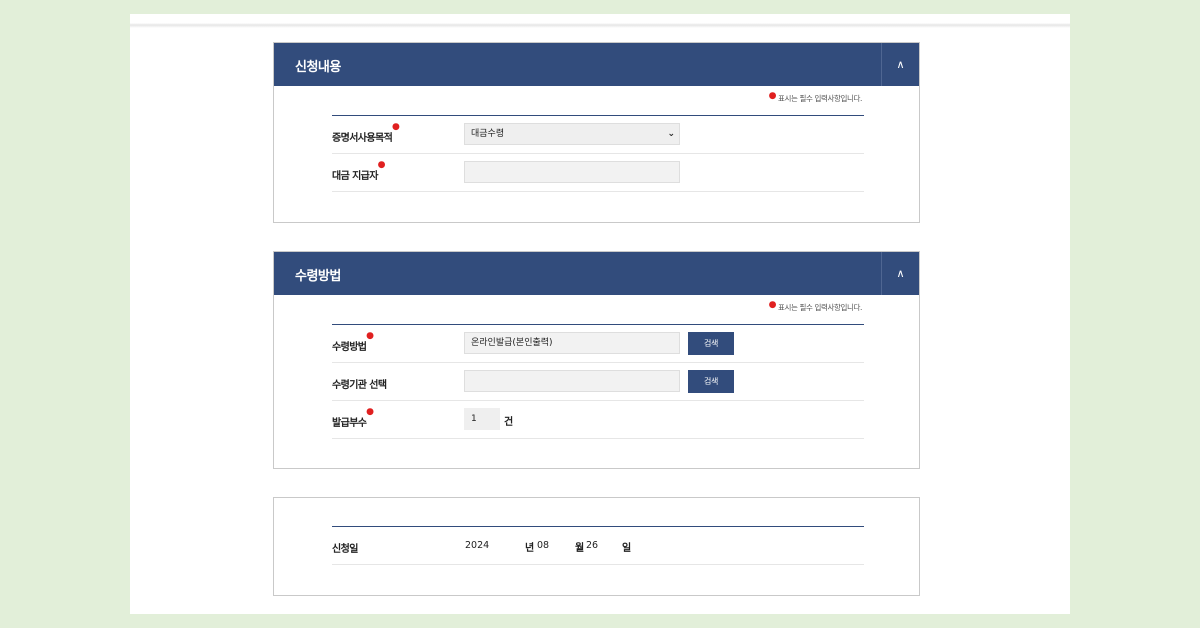 The height and width of the screenshot is (628, 1200). I want to click on copies-input: 1, so click(482, 419).